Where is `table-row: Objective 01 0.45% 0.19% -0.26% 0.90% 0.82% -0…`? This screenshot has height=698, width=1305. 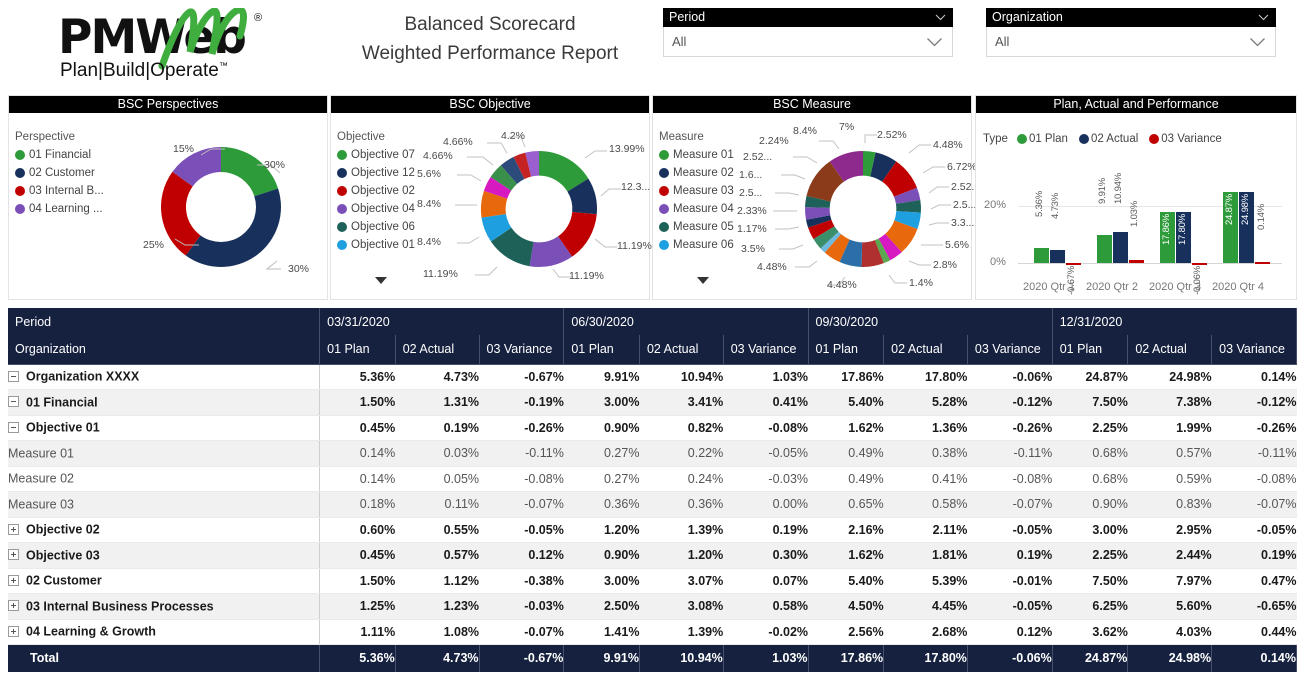
table-row: Objective 01 0.45% 0.19% -0.26% 0.90% 0.82% -0… is located at coordinates (652, 428).